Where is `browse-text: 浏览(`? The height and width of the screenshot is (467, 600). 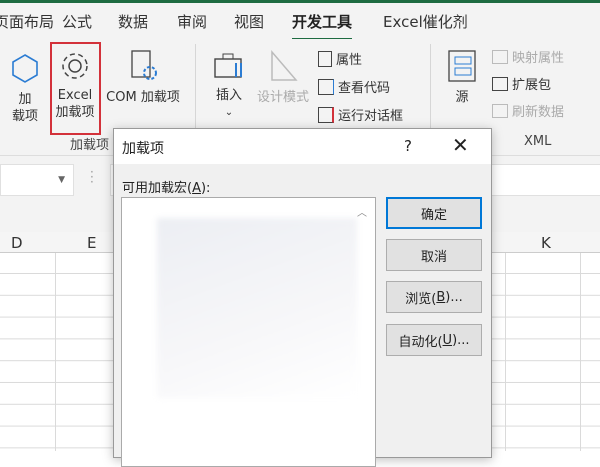
browse-text: 浏览( is located at coordinates (421, 299).